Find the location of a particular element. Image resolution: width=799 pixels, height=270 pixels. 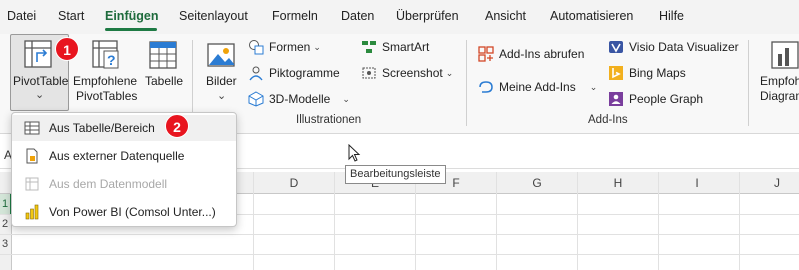

active-tab-indicator is located at coordinates (131, 29).